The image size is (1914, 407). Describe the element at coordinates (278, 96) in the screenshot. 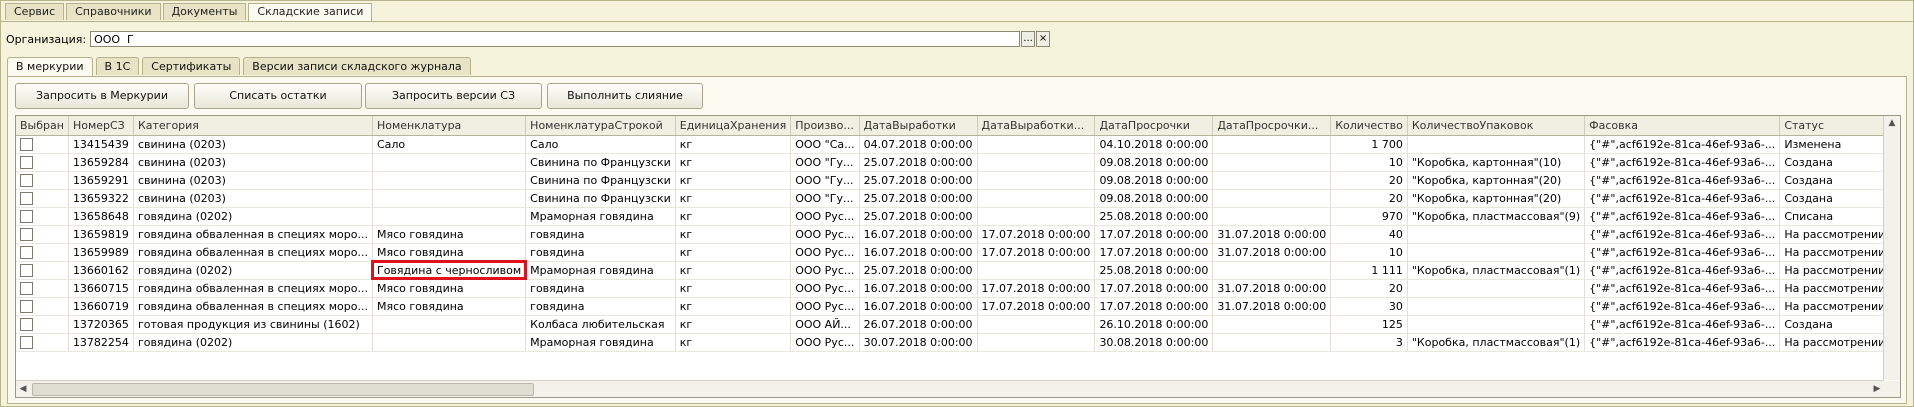

I see `write-off-button: Списать остатки` at that location.